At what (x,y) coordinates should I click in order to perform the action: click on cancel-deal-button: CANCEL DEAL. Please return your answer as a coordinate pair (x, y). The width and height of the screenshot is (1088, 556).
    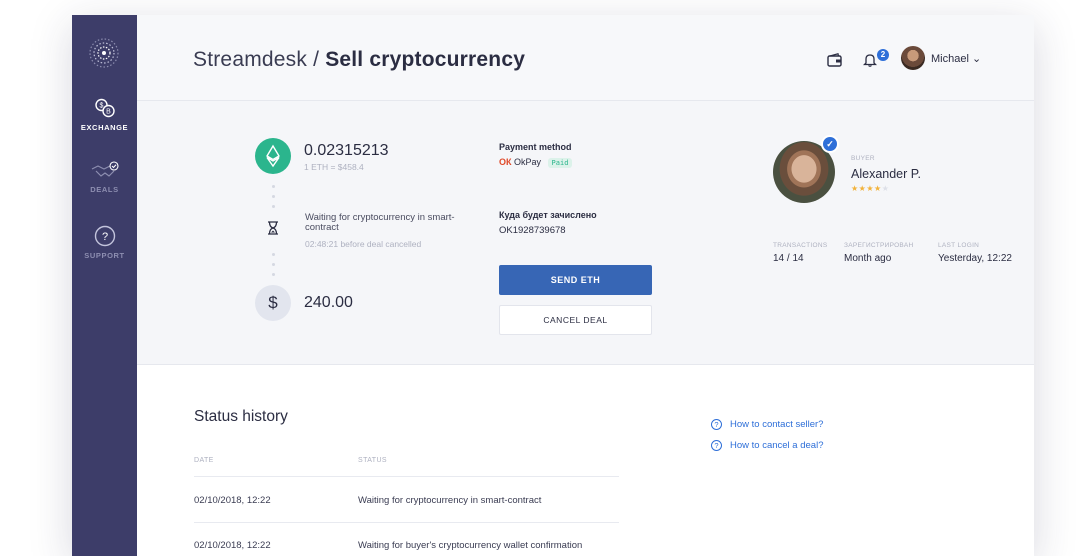
    Looking at the image, I should click on (575, 320).